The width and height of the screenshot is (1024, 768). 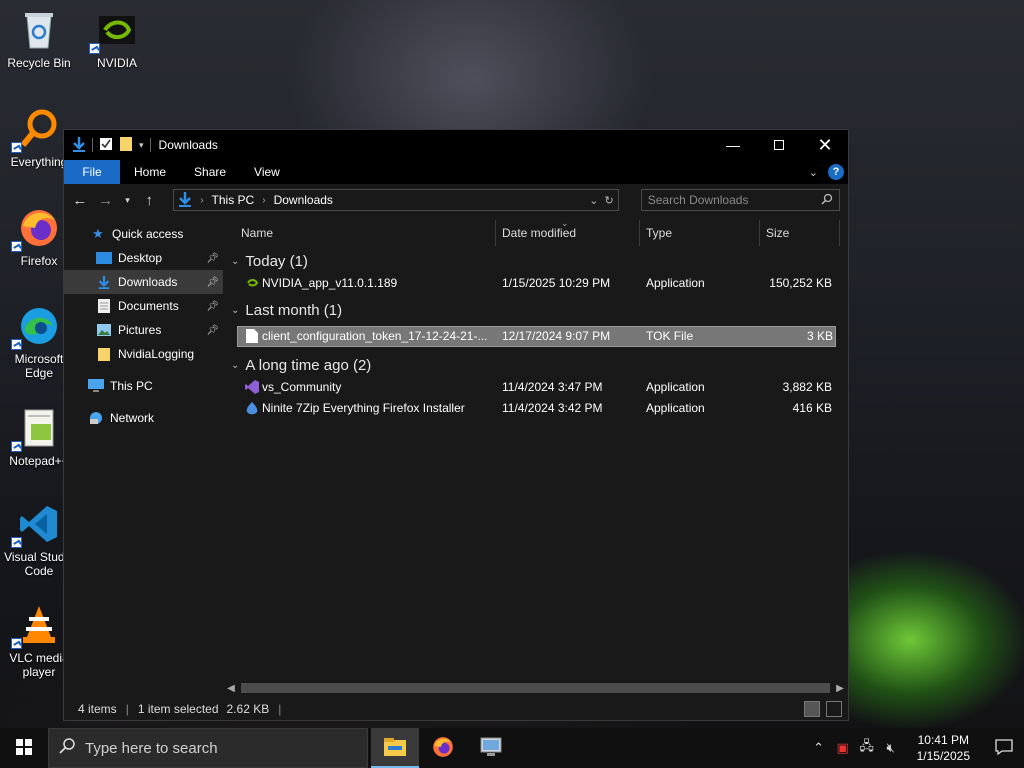 I want to click on start-button, so click(x=24, y=748).